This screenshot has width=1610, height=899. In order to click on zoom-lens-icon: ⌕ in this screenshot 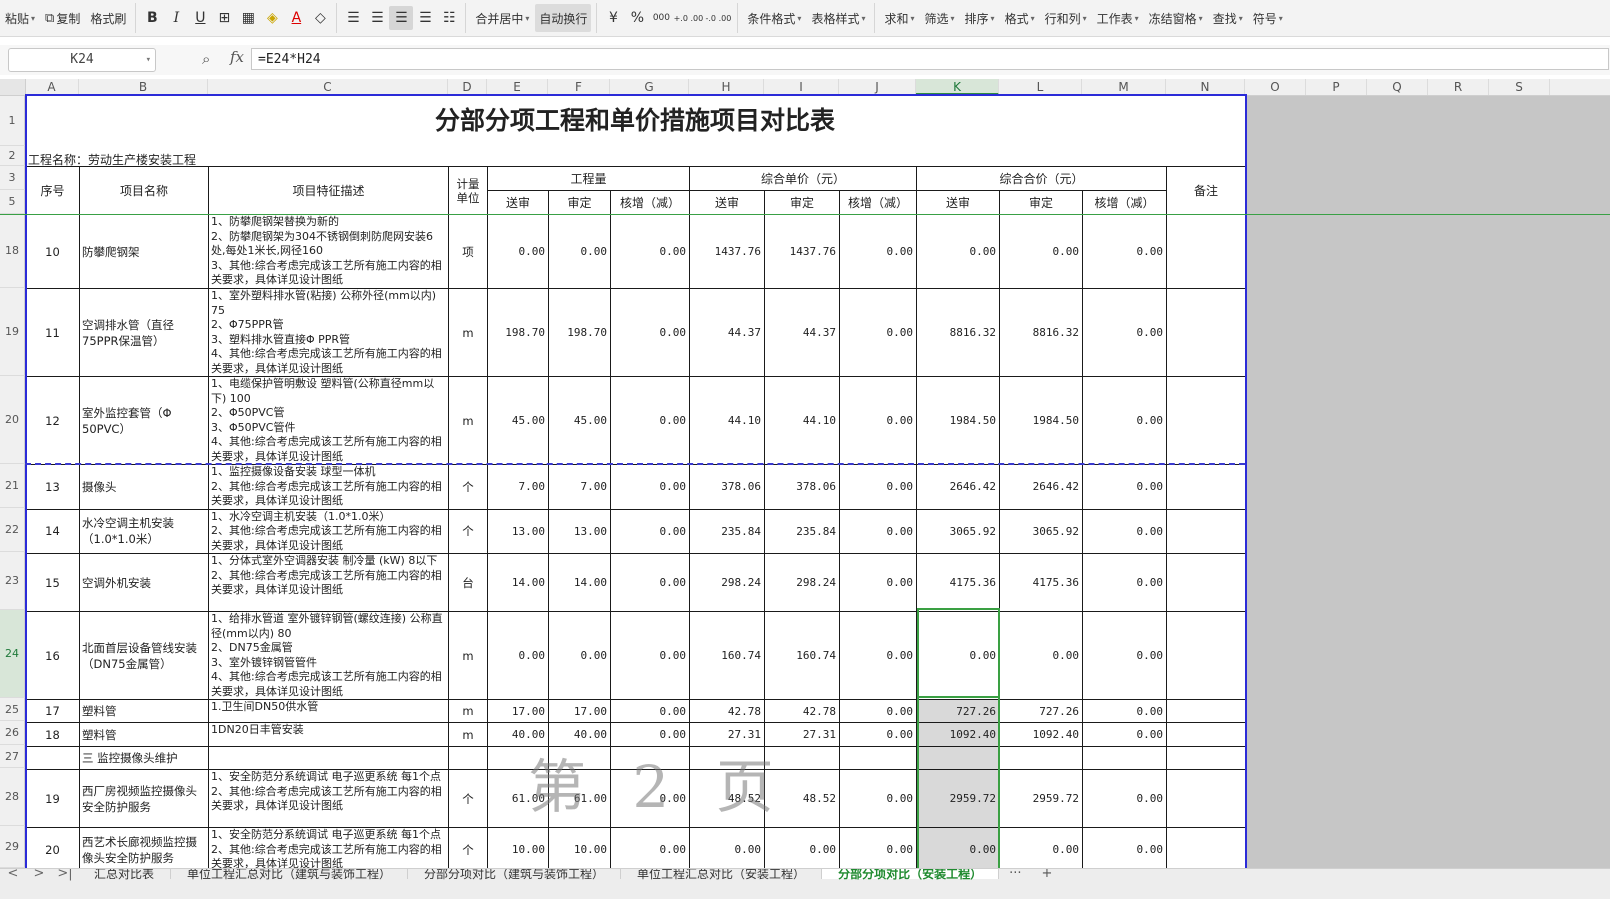, I will do `click(206, 59)`.